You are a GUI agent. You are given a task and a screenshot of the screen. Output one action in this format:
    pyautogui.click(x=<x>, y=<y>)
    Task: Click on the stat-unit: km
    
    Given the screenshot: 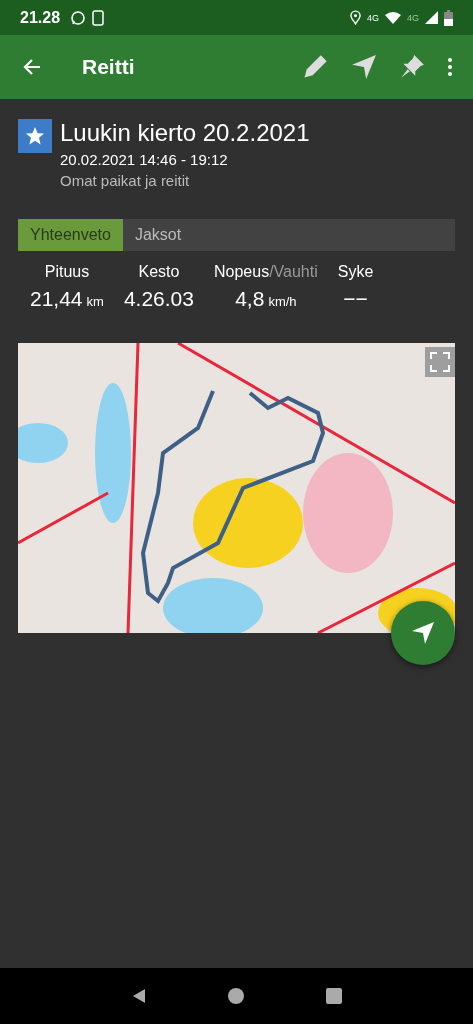 What is the action you would take?
    pyautogui.click(x=95, y=301)
    